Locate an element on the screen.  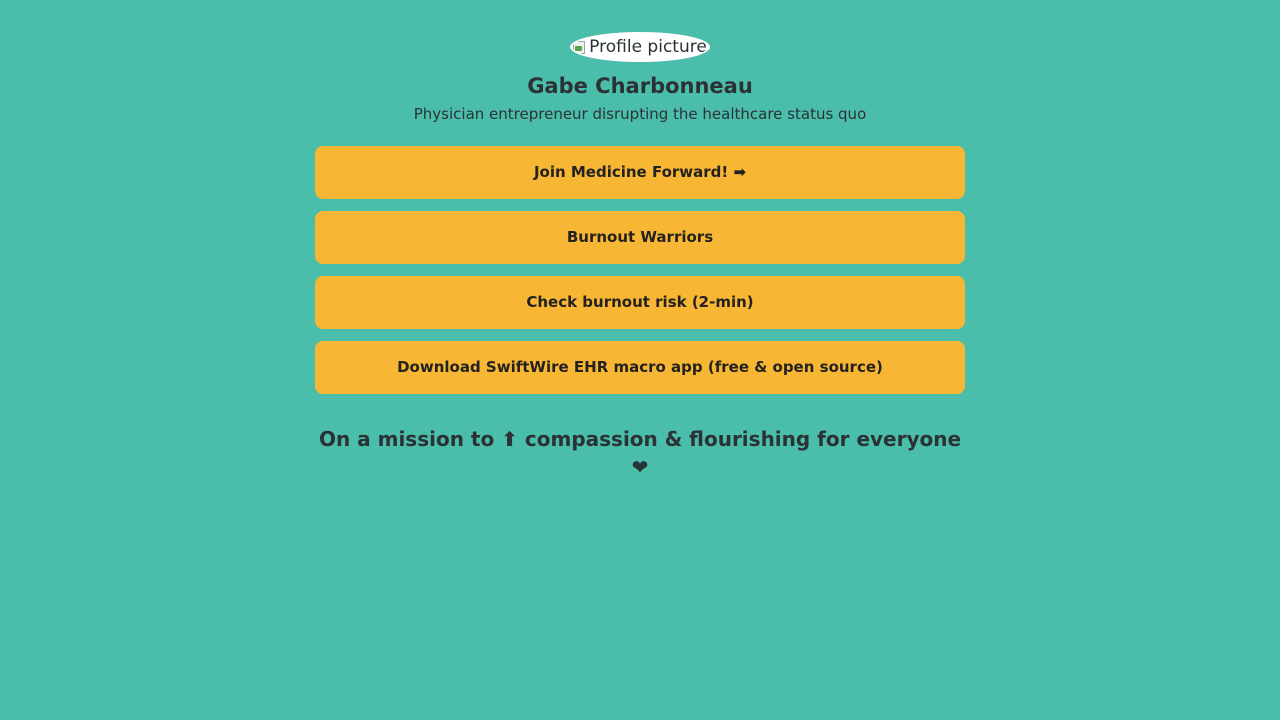
burnout-warriors-button: Burnout Warriors is located at coordinates (640, 237).